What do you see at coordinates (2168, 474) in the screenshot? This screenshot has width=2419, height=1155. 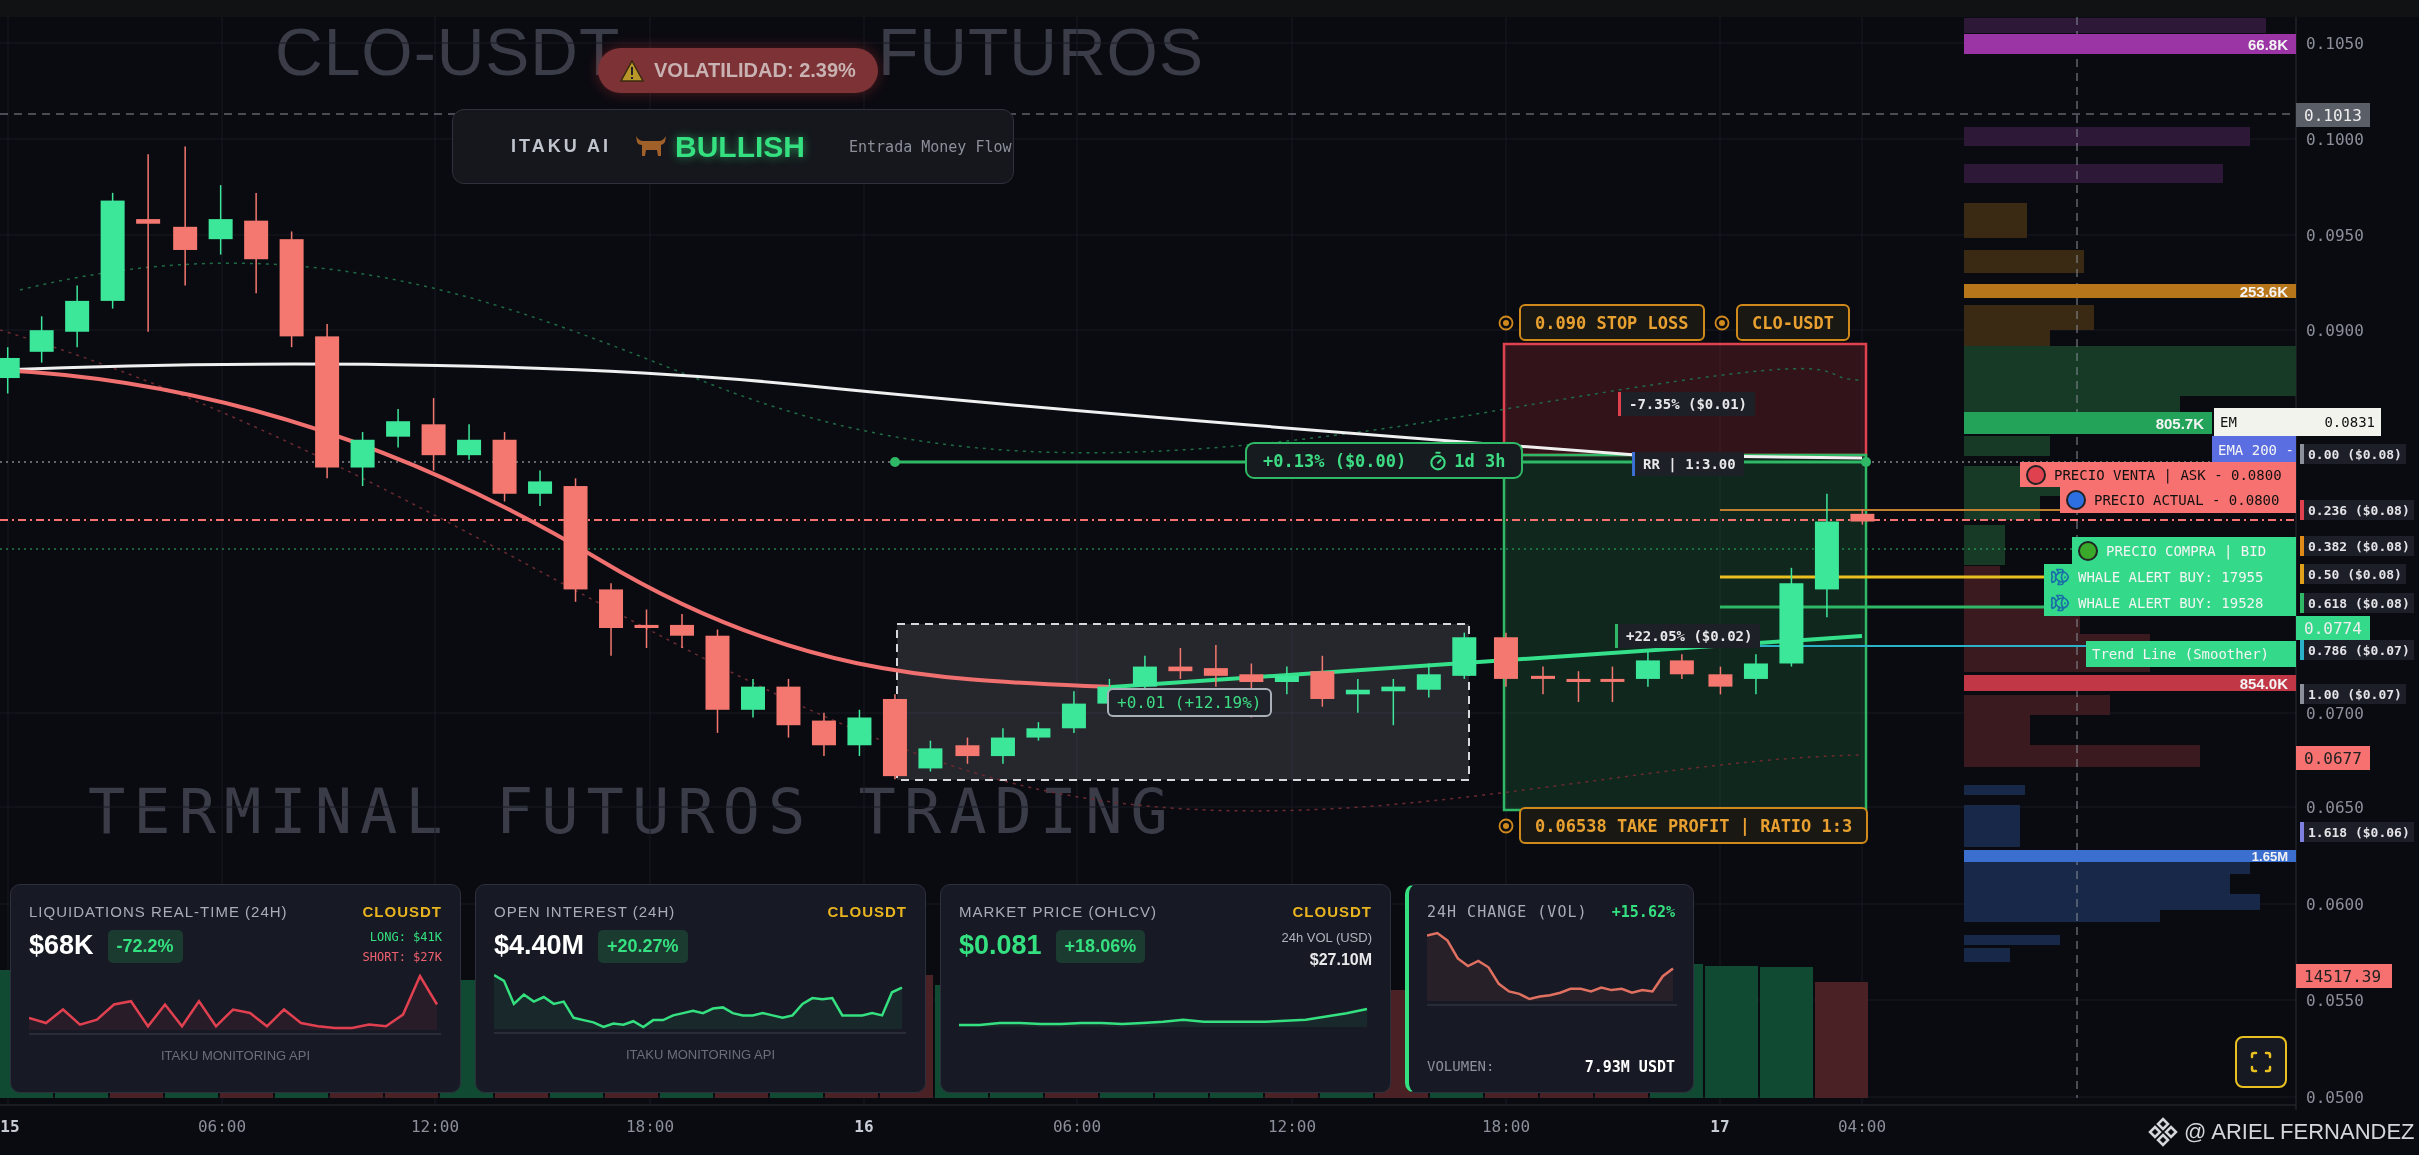 I see `indicator-label: PRECIO VENTA | ASK - 0.0800` at bounding box center [2168, 474].